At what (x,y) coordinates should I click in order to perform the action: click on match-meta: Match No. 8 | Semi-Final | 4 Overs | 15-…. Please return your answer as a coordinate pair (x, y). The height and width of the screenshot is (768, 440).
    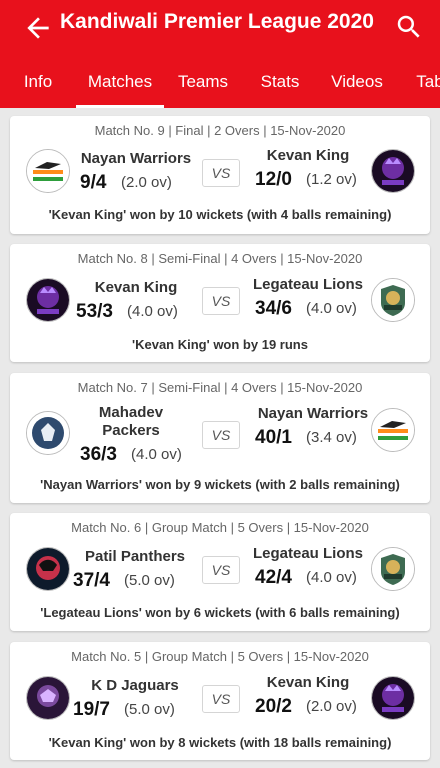
    Looking at the image, I should click on (220, 258).